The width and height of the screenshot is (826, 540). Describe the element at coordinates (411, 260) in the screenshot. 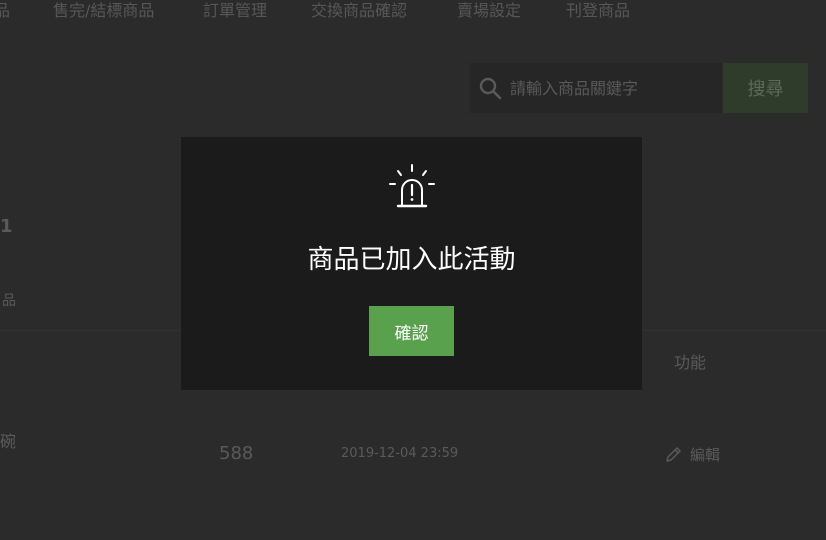

I see `modal-message: 商品已加入此活動` at that location.